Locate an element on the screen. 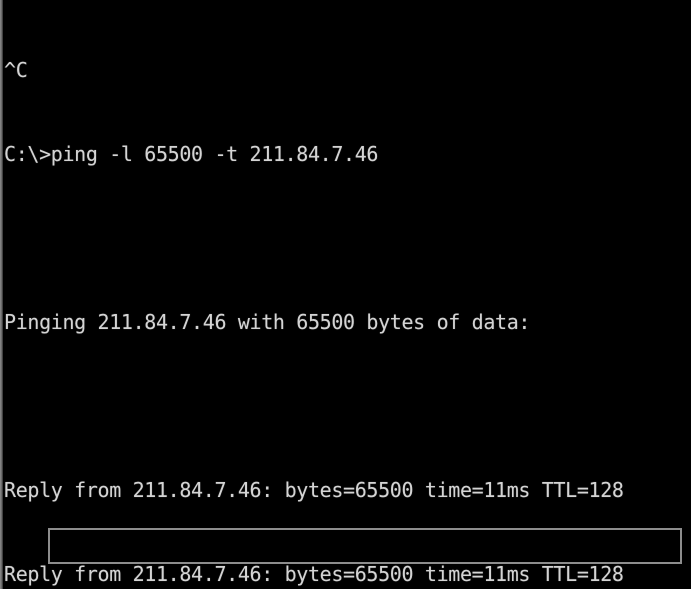  console-line-interrupt: ^C is located at coordinates (16, 70).